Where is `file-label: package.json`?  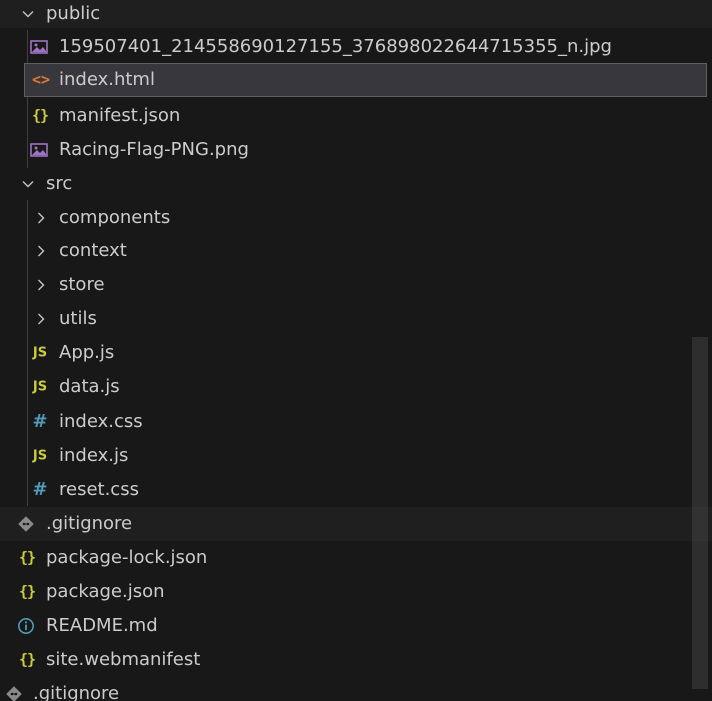 file-label: package.json is located at coordinates (105, 591).